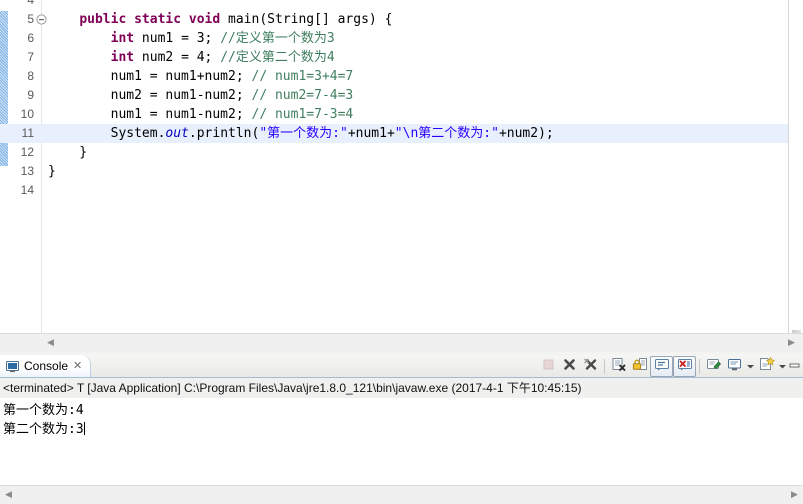 The width and height of the screenshot is (803, 504). I want to click on line-number: 8, so click(30, 76).